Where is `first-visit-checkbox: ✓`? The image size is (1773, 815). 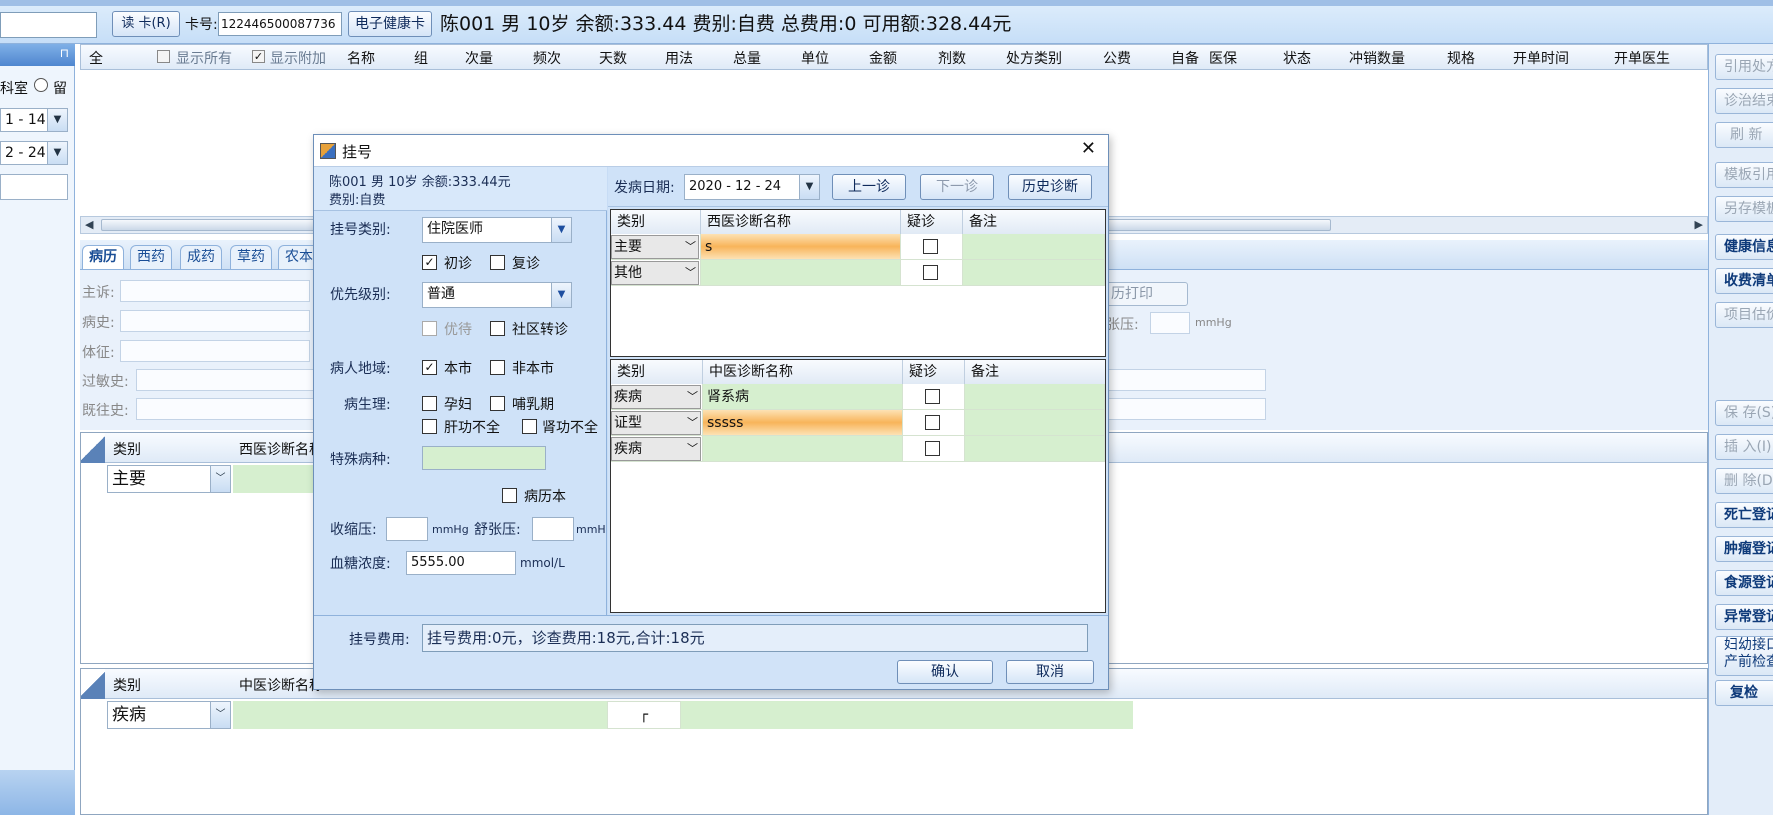 first-visit-checkbox: ✓ is located at coordinates (429, 262).